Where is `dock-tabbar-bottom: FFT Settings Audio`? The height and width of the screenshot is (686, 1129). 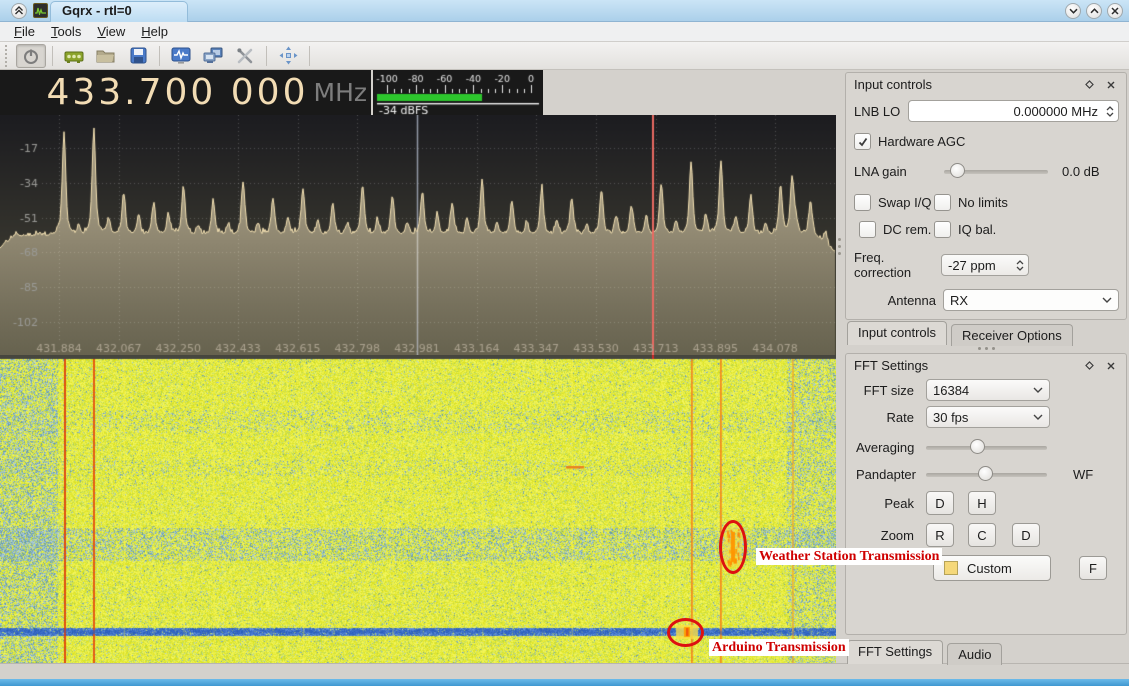
dock-tabbar-bottom: FFT Settings Audio is located at coordinates (986, 652).